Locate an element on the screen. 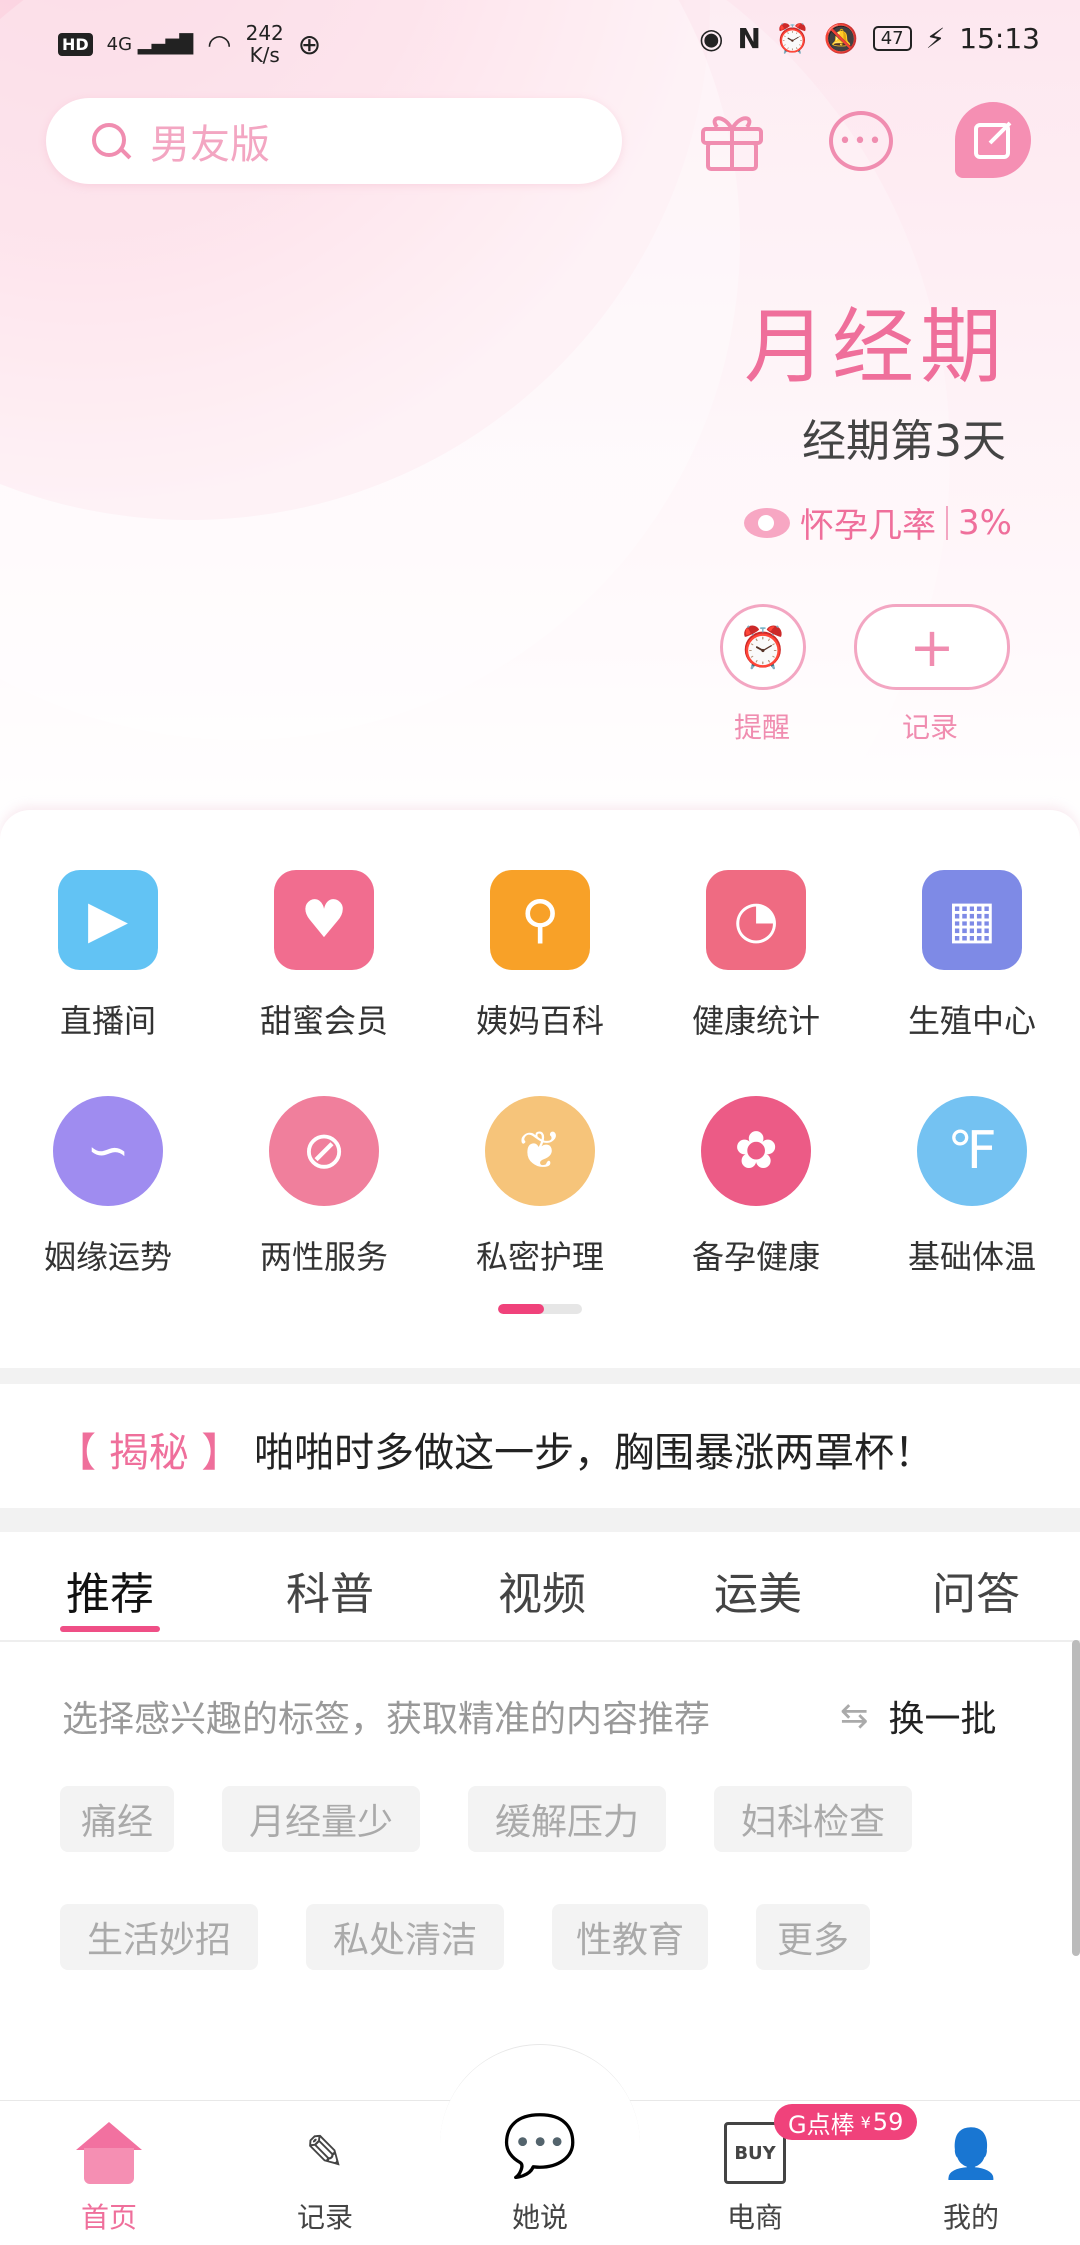  battery-icon: 47 is located at coordinates (892, 38).